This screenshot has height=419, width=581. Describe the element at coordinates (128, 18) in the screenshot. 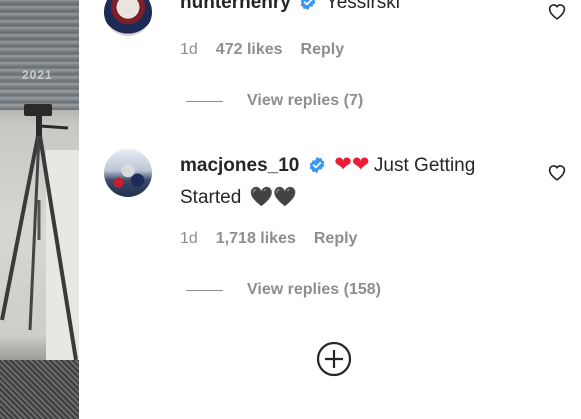

I see `avatar-hunterhenry` at that location.